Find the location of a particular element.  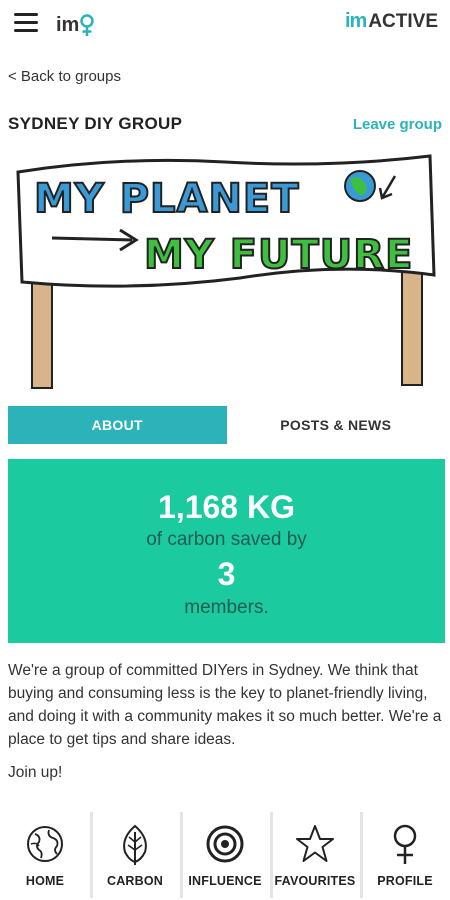

members-caption: members. is located at coordinates (226, 607).